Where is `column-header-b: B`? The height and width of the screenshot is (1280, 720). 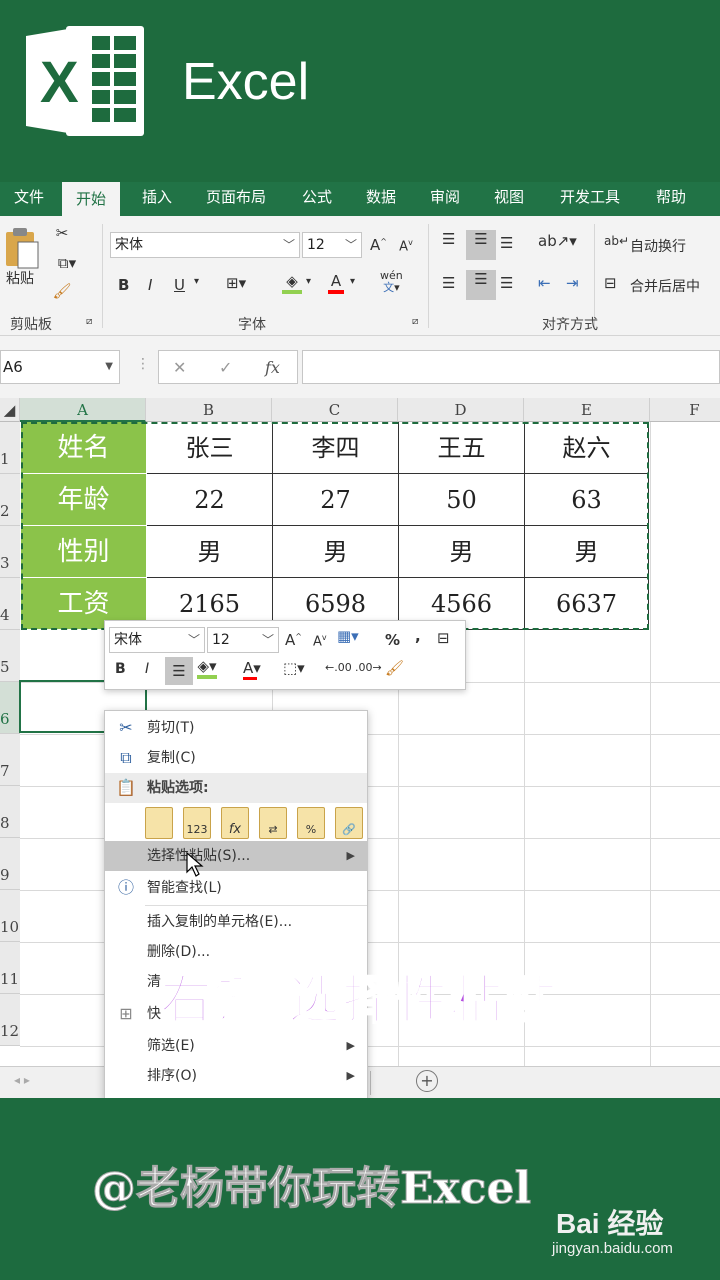 column-header-b: B is located at coordinates (209, 410).